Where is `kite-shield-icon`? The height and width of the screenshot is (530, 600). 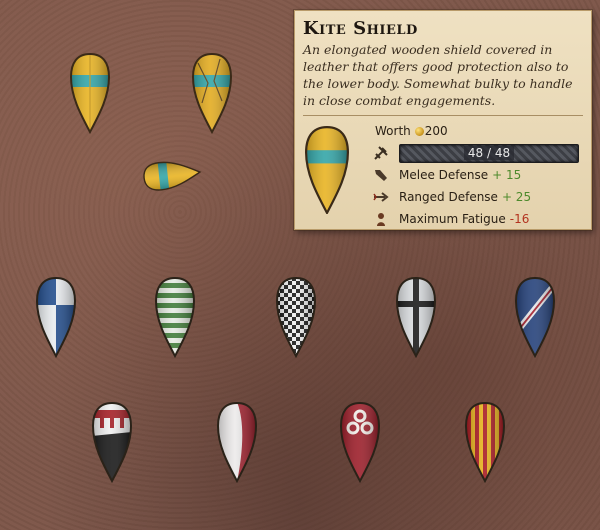 kite-shield-icon is located at coordinates (327, 171).